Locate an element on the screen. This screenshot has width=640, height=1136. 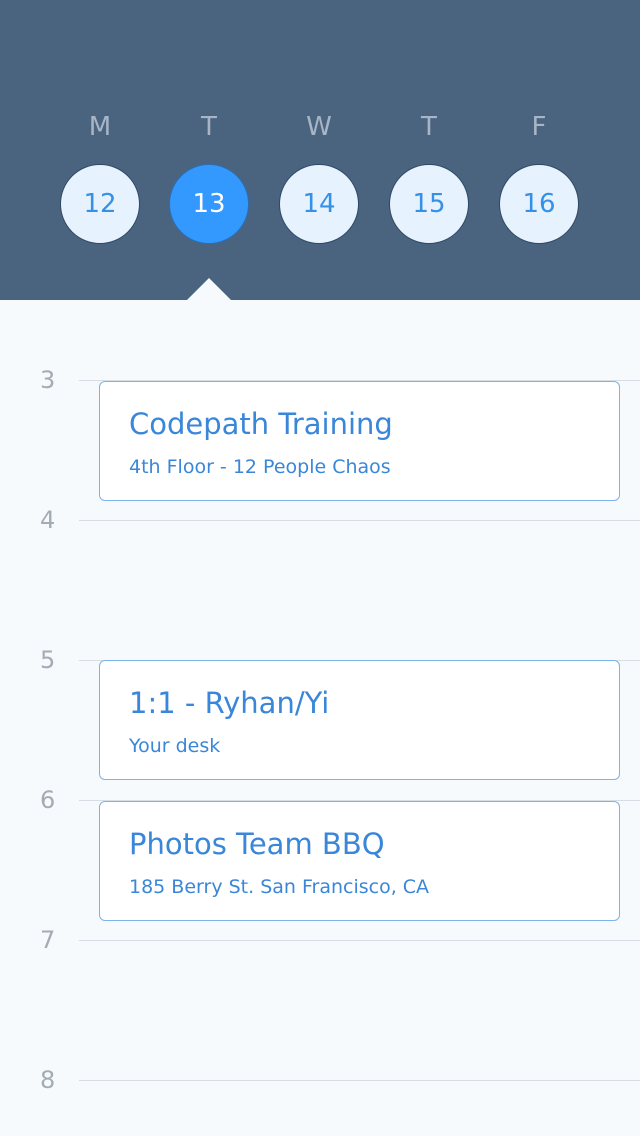
day-thursday: T 15 is located at coordinates (429, 150).